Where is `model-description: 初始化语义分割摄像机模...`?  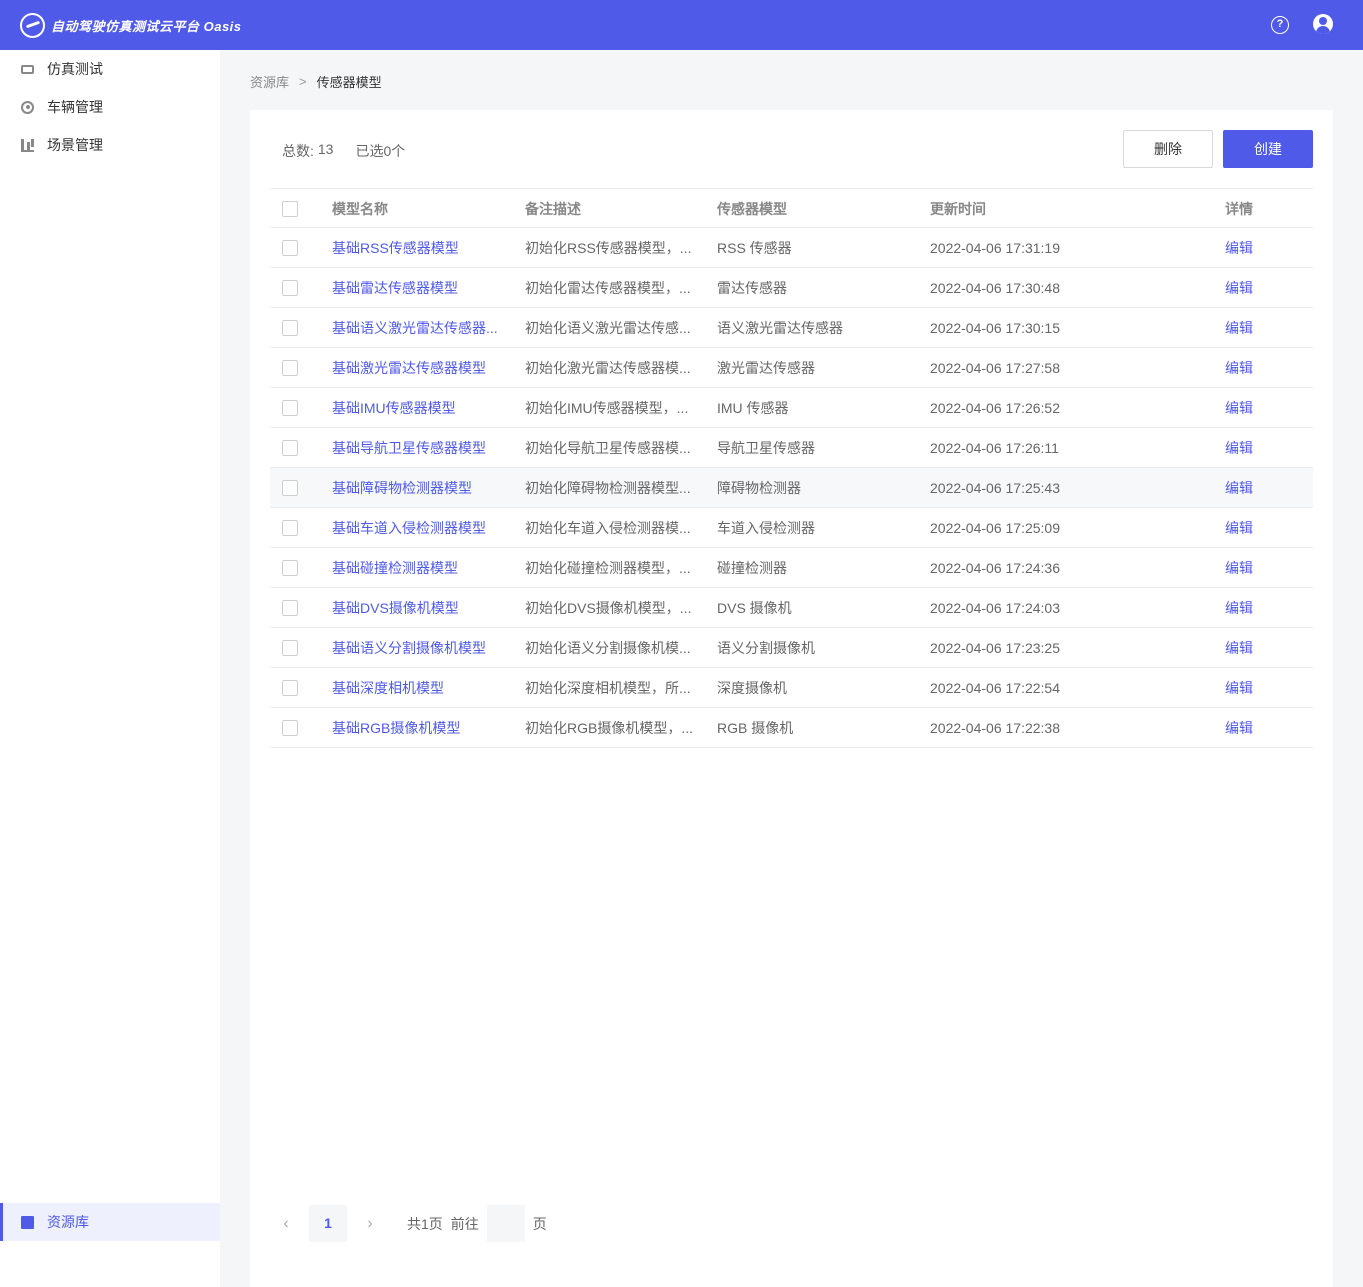
model-description: 初始化语义分割摄像机模... is located at coordinates (608, 648).